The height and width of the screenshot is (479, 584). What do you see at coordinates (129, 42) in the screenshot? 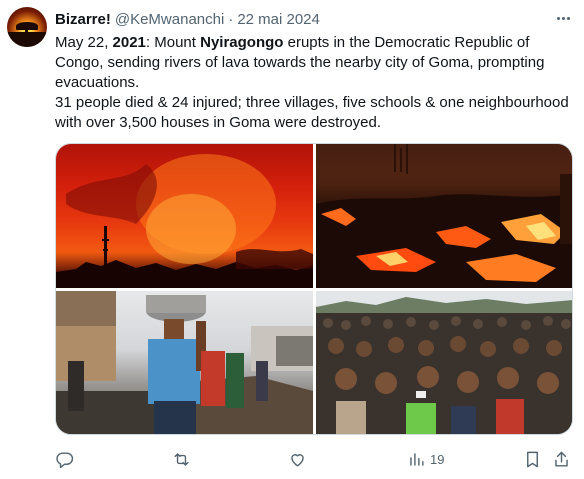
I see `year-bold: 2021` at bounding box center [129, 42].